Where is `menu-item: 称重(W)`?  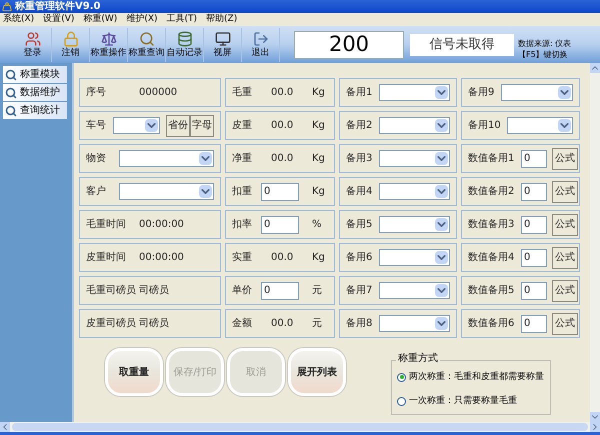
menu-item: 称重(W) is located at coordinates (100, 19).